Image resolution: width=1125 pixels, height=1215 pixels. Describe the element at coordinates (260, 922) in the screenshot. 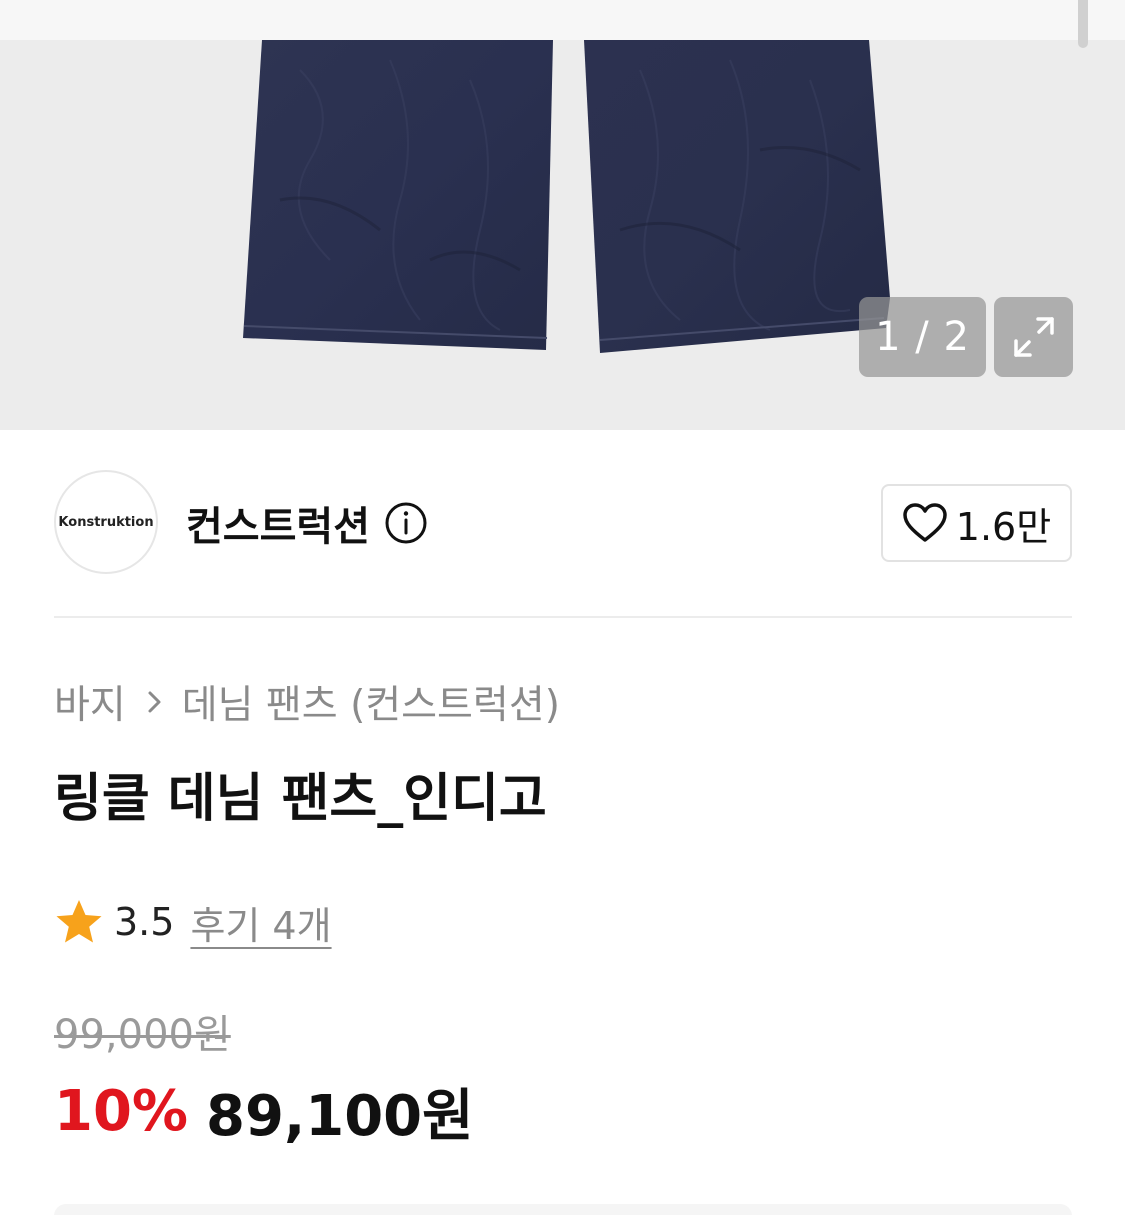

I see `review-count-link: 후기 4개` at that location.